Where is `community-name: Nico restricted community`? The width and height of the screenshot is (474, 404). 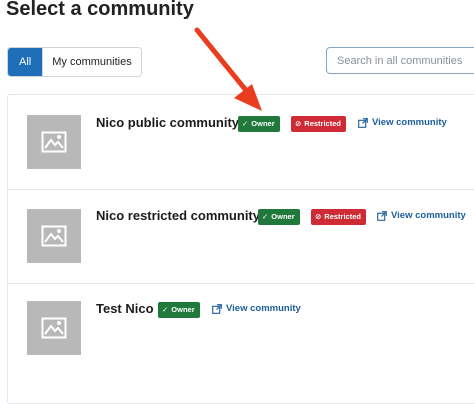
community-name: Nico restricted community is located at coordinates (178, 215).